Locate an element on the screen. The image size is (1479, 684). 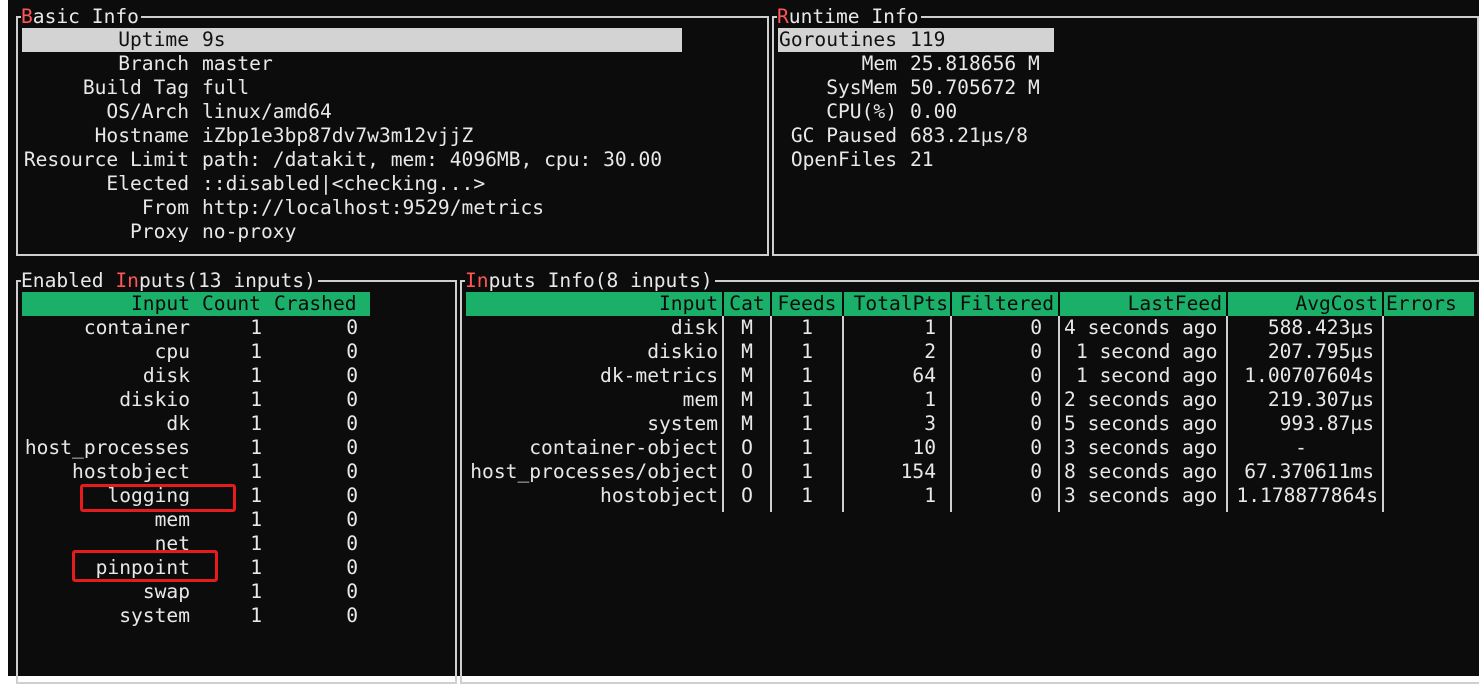
cell-text: container is located at coordinates (136, 327).